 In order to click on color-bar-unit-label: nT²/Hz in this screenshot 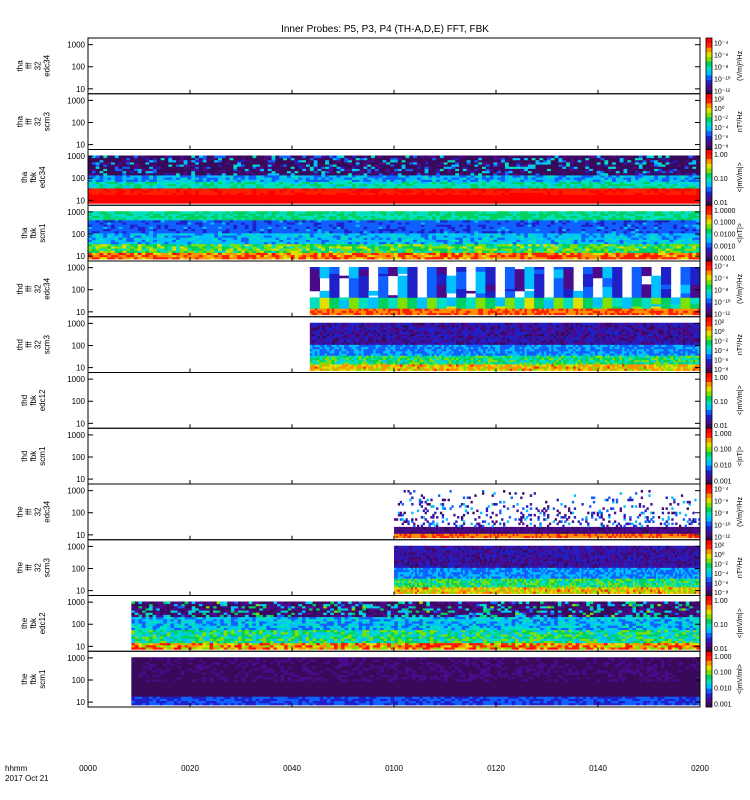, I will do `click(740, 122)`.